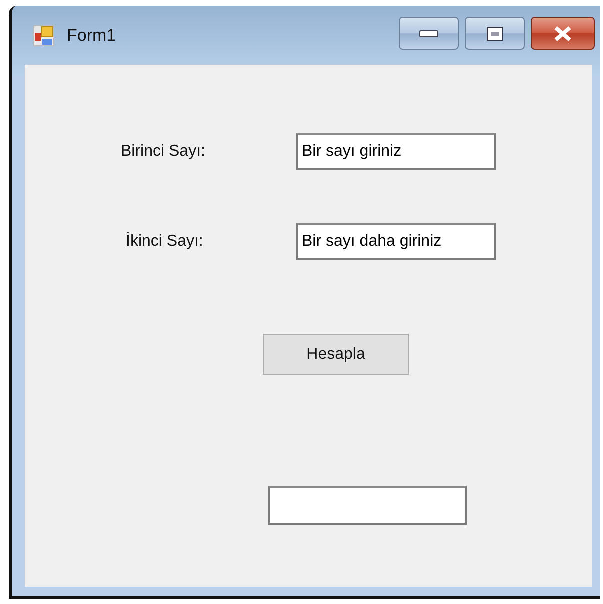 The height and width of the screenshot is (604, 603). I want to click on maximize-icon, so click(495, 34).